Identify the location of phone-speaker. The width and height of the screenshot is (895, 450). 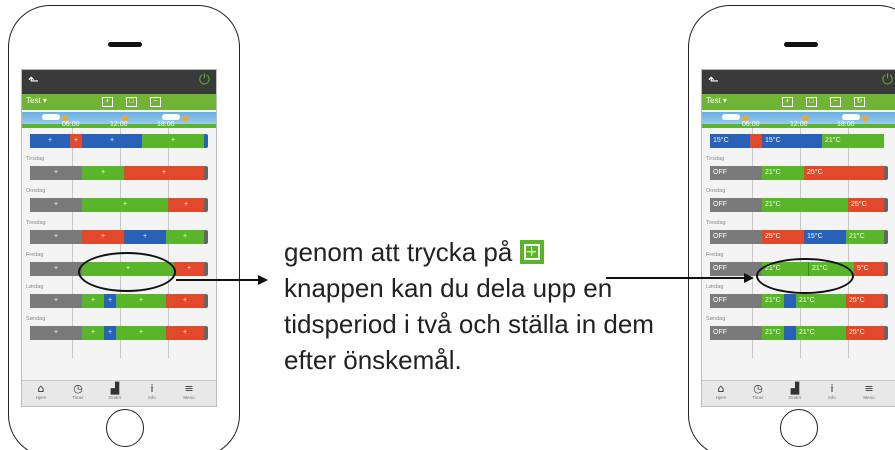
(125, 44).